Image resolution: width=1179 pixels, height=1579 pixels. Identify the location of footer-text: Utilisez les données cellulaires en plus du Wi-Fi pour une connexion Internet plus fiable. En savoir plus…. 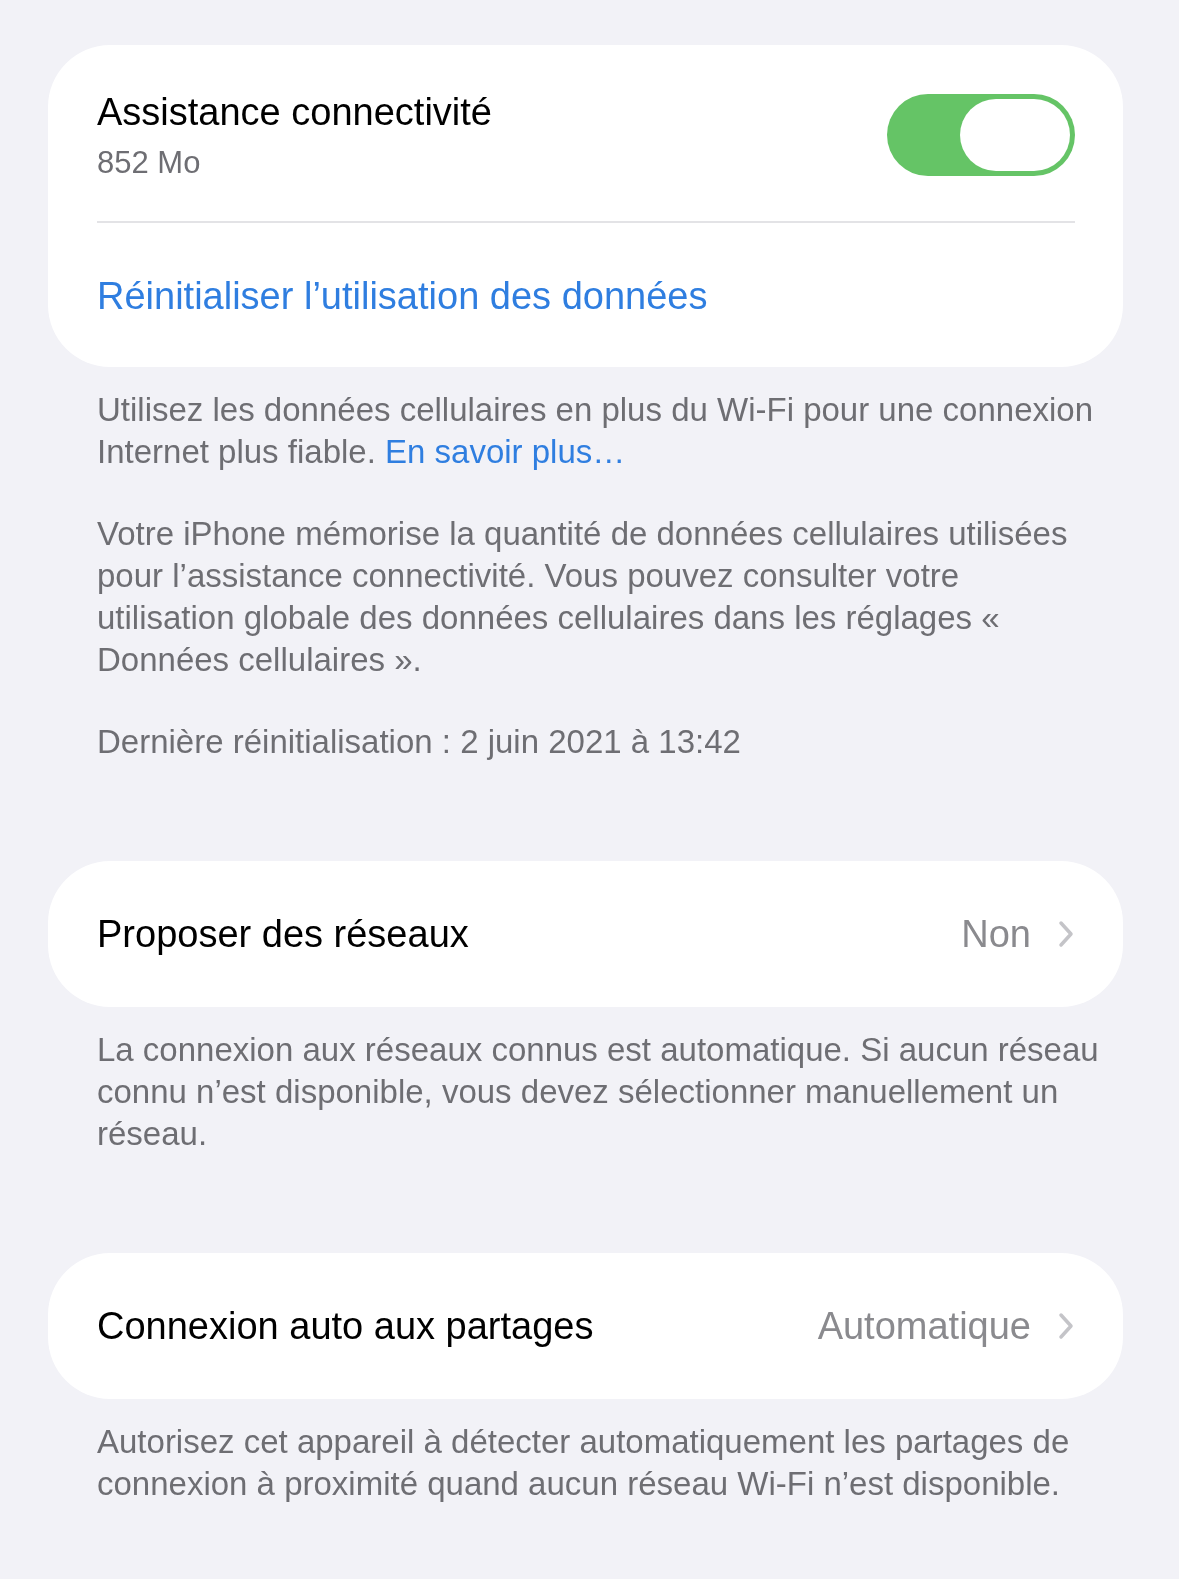
(596, 431).